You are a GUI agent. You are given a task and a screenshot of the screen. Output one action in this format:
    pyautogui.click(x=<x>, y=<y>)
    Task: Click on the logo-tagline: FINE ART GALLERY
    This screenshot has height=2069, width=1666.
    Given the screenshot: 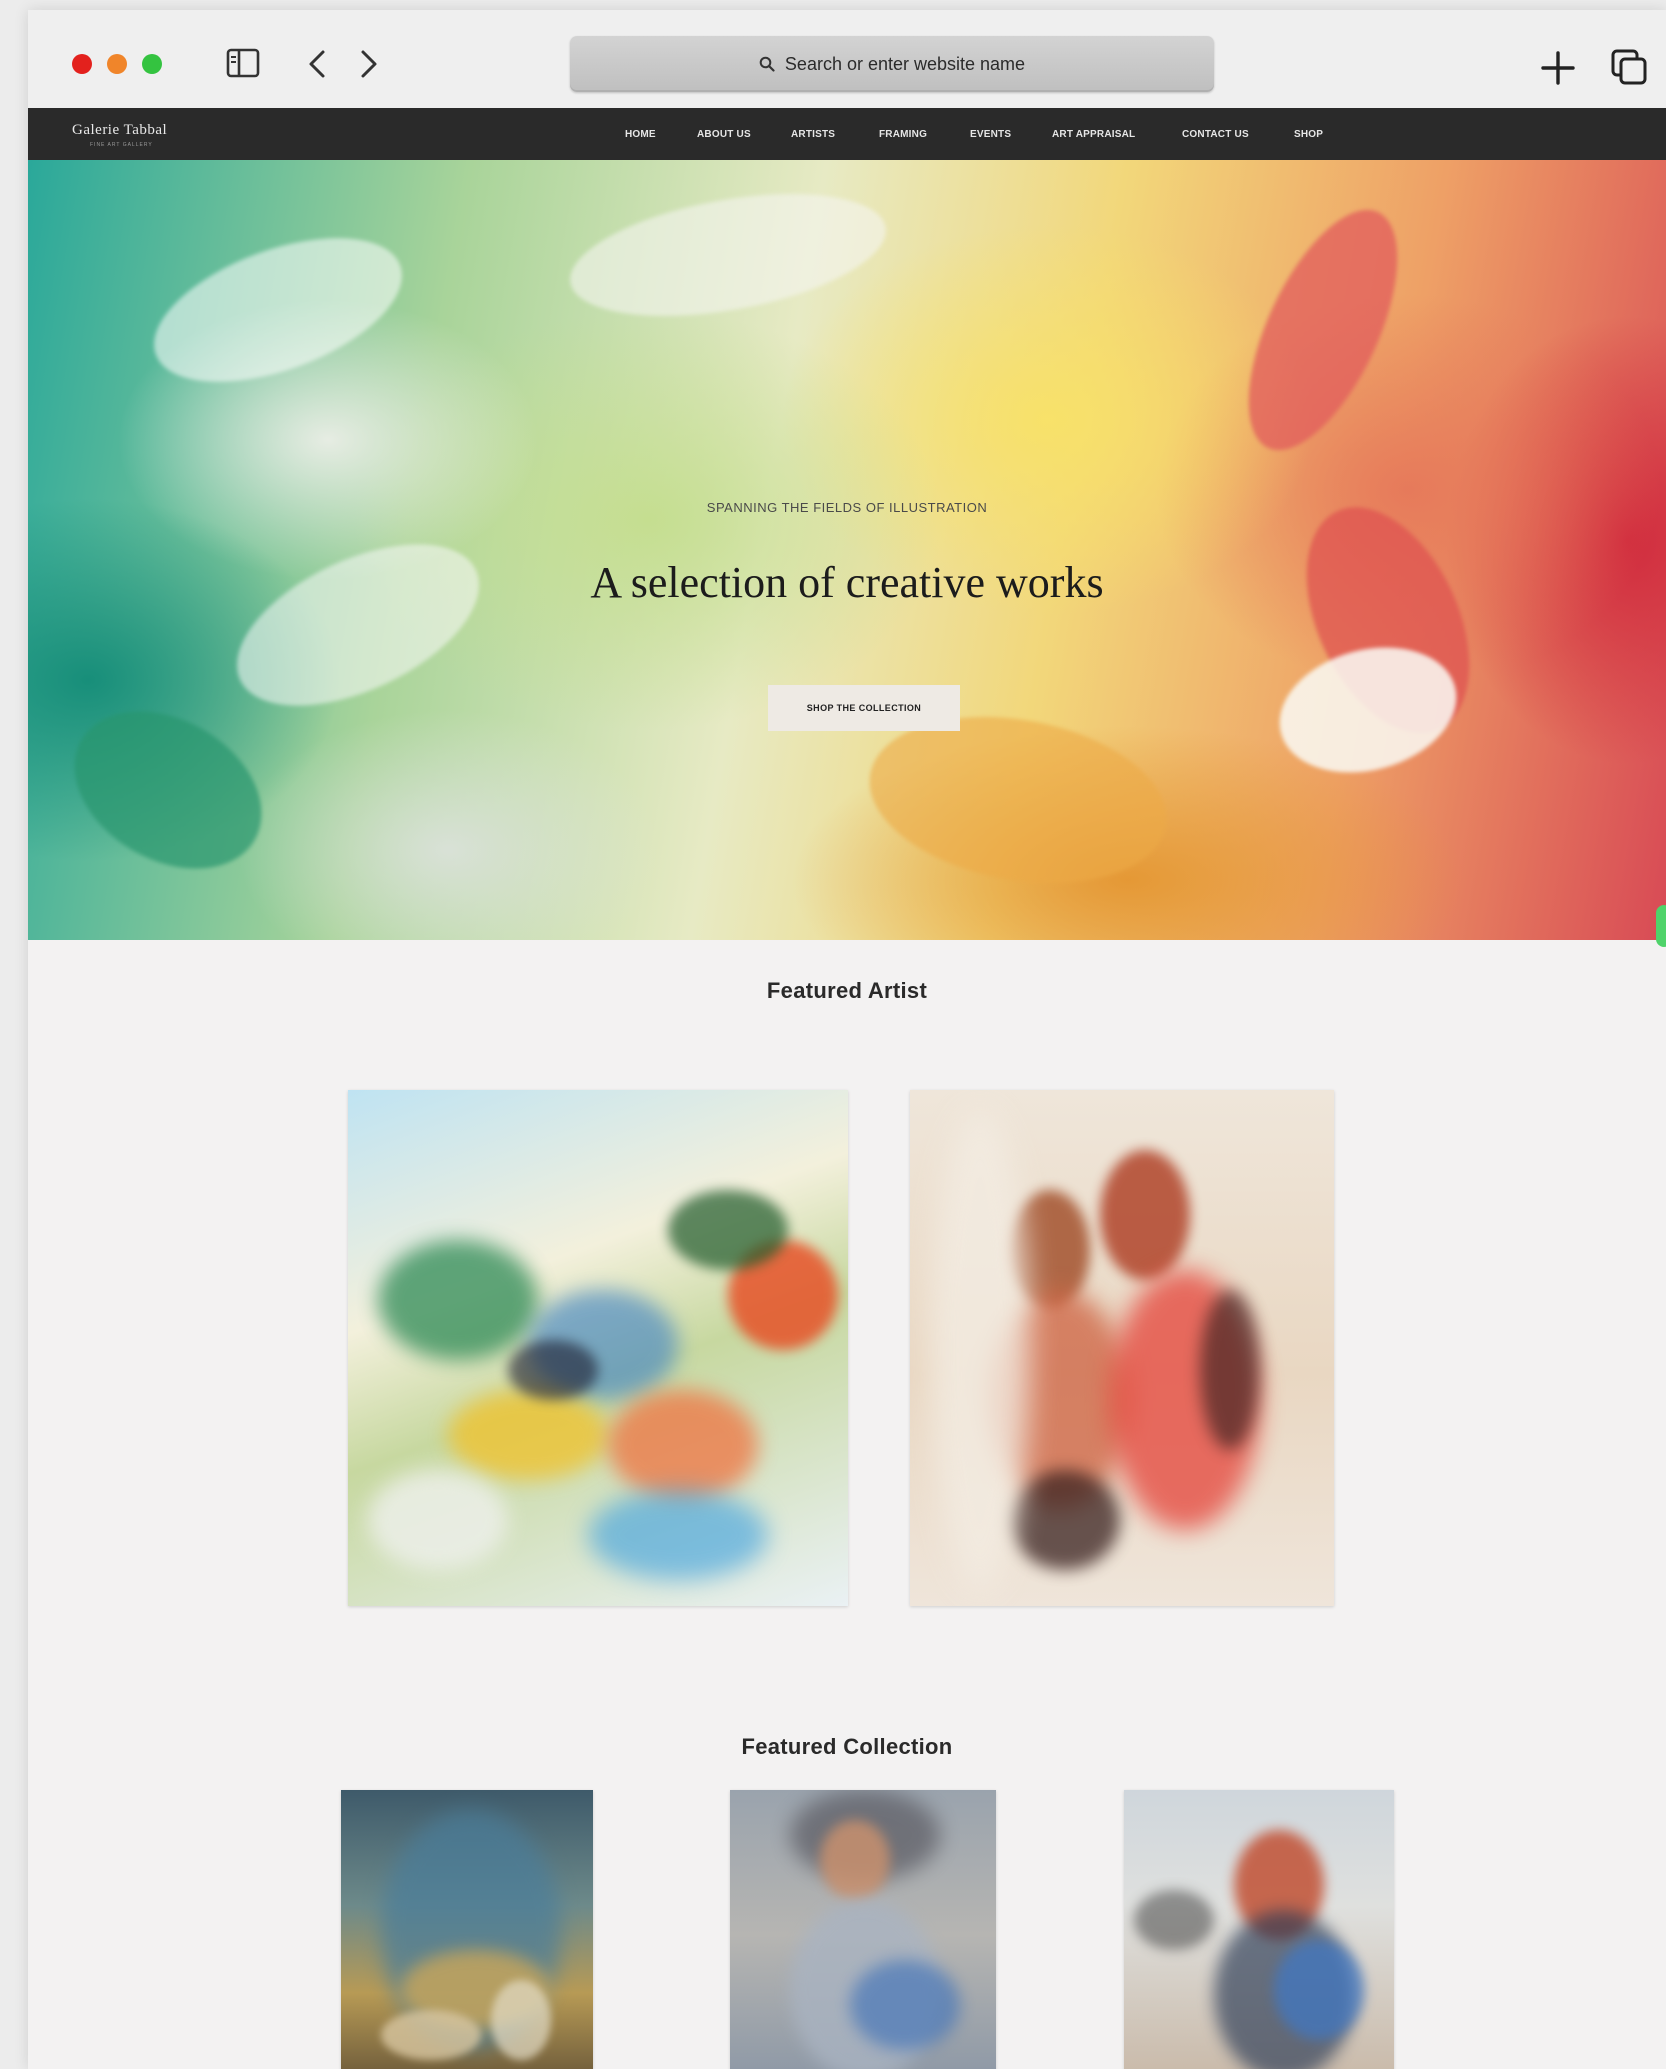 What is the action you would take?
    pyautogui.click(x=121, y=145)
    